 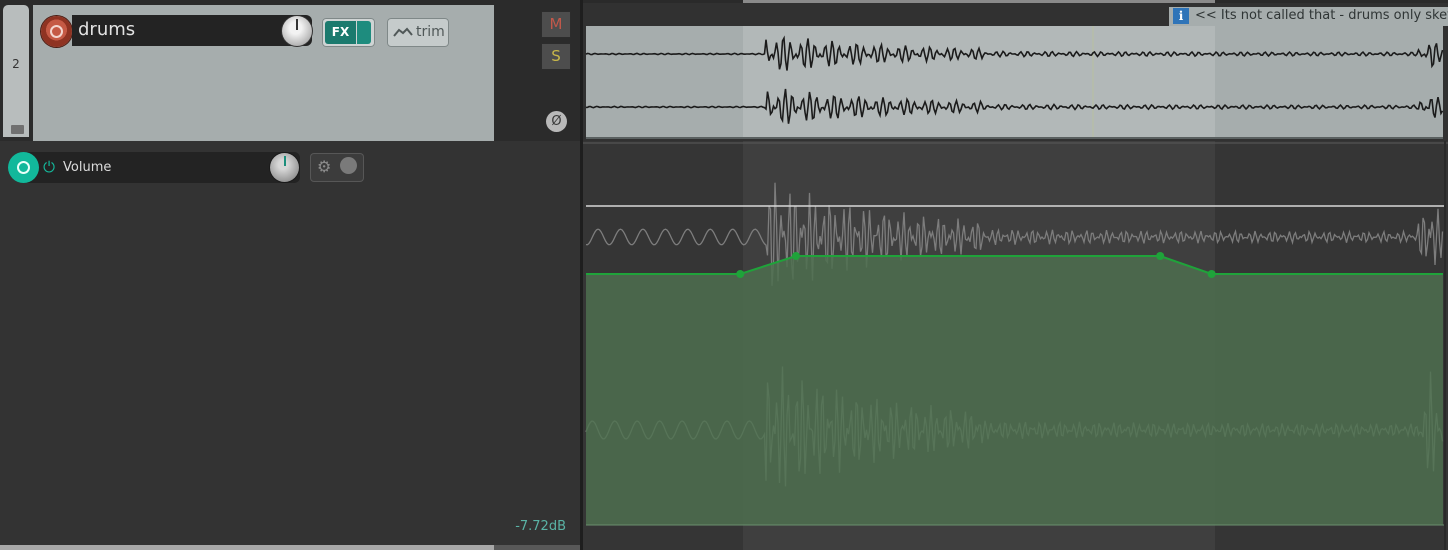 I want to click on envelope-value-readout: -7.72dB, so click(x=540, y=526).